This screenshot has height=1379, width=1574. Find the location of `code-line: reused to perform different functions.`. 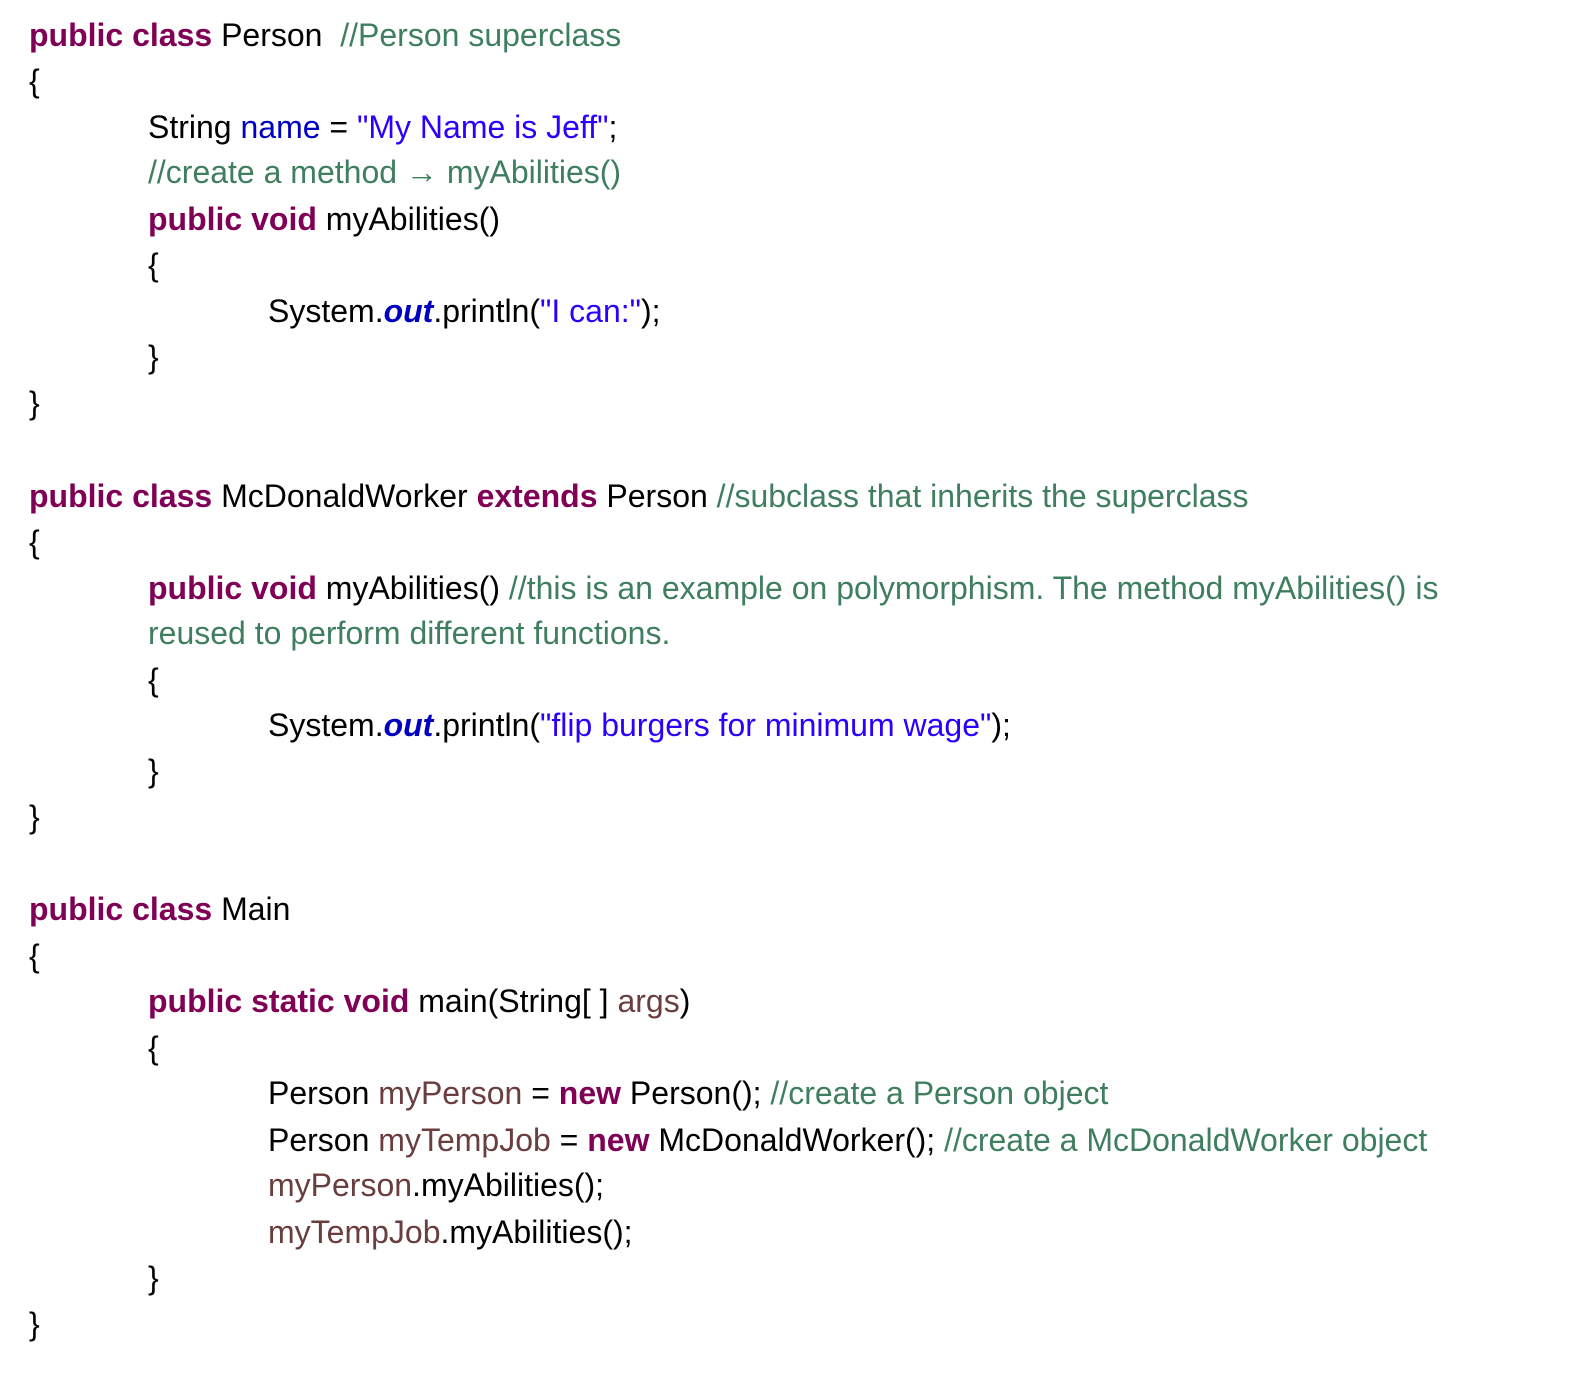

code-line: reused to perform different functions. is located at coordinates (409, 633).